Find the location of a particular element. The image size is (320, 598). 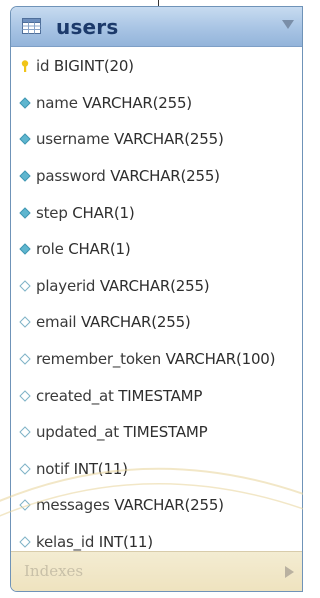

column-row: playerid VARCHAR(255) is located at coordinates (156, 286).